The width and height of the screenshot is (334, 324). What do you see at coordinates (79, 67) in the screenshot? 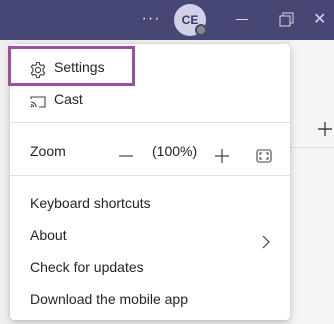
I see `menu-item-label: Settings` at bounding box center [79, 67].